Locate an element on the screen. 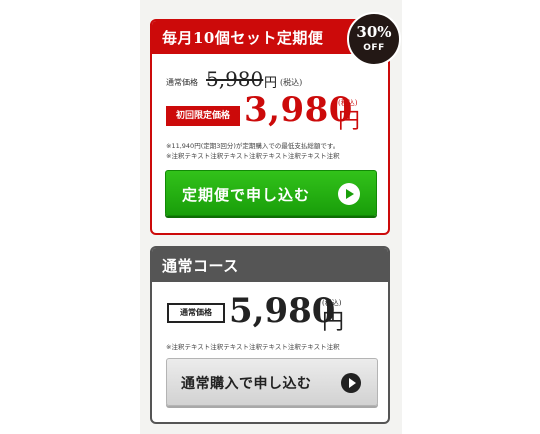 This screenshot has height=434, width=540. discount-percent: 30% is located at coordinates (374, 32).